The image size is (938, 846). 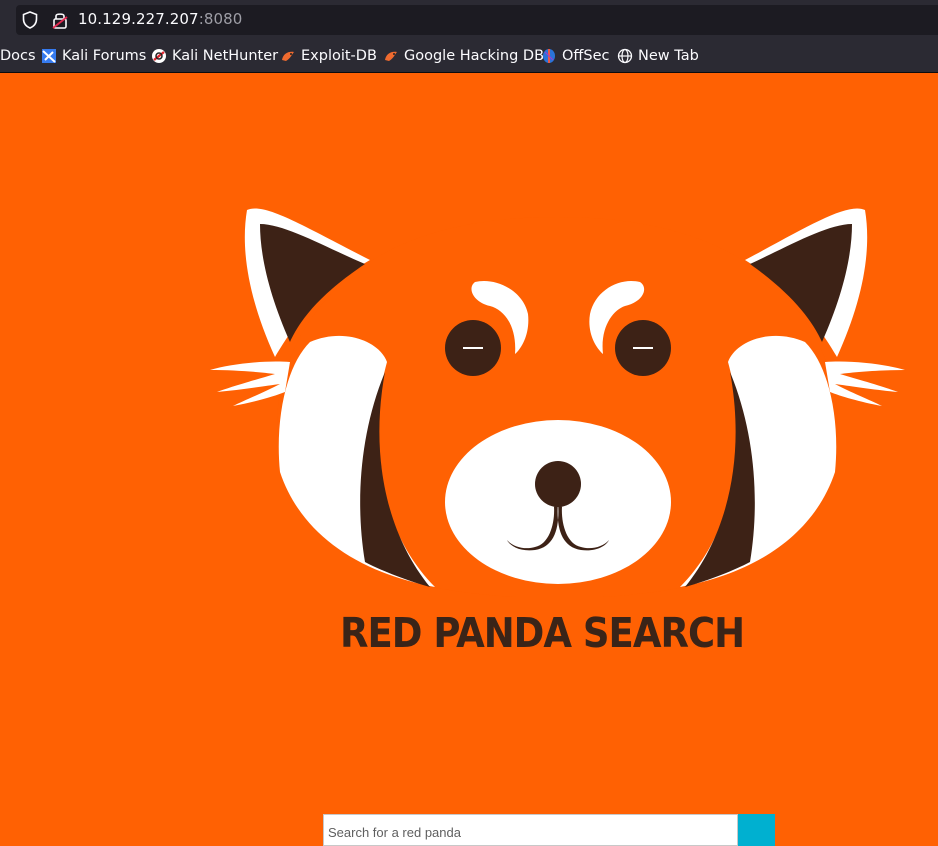 What do you see at coordinates (530, 830) in the screenshot?
I see `search-input: Search for a red panda` at bounding box center [530, 830].